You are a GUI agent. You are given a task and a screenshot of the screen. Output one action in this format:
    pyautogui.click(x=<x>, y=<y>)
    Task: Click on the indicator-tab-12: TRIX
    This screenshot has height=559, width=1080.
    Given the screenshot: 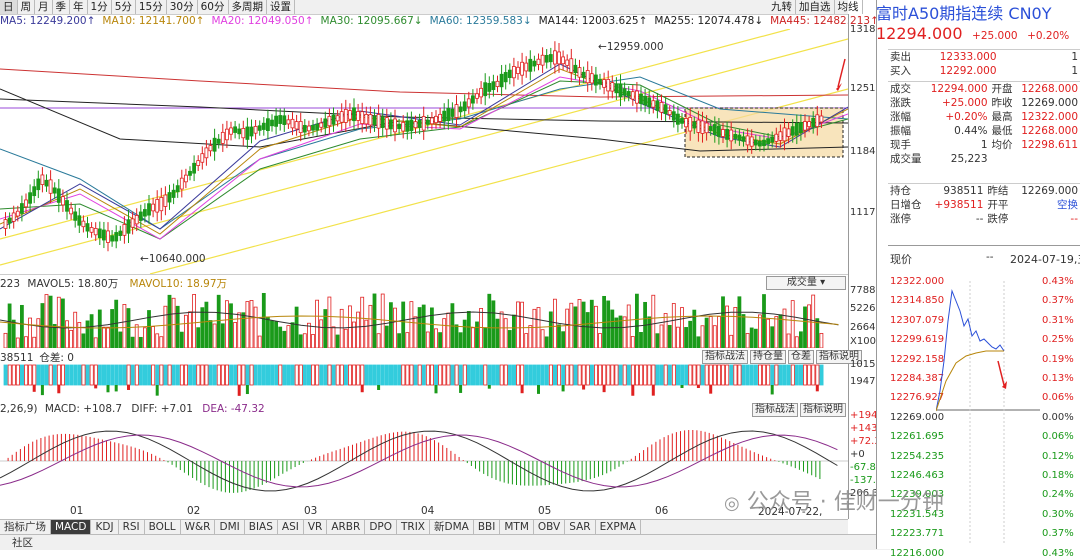 What is the action you would take?
    pyautogui.click(x=413, y=527)
    